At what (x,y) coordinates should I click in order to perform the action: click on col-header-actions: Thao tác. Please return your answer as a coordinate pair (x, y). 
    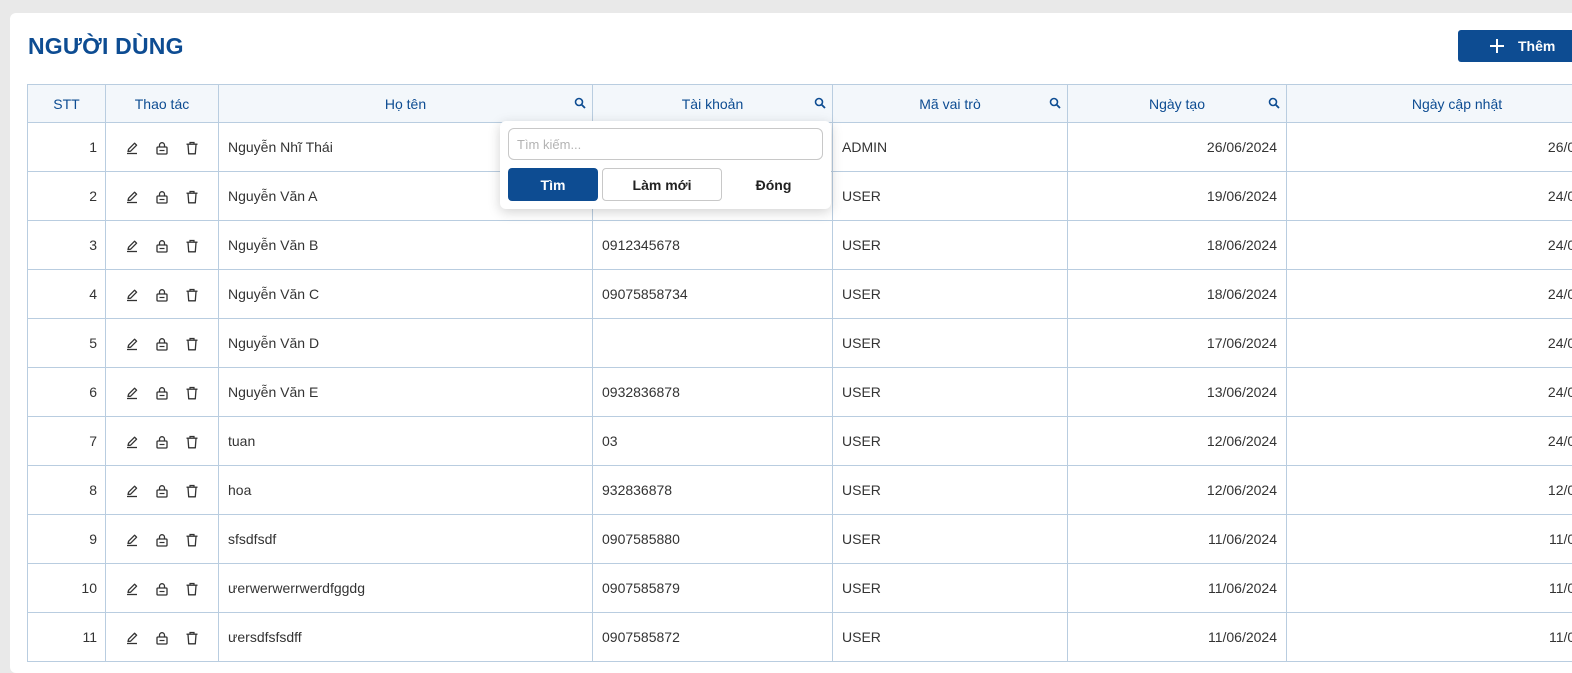
    Looking at the image, I should click on (162, 104).